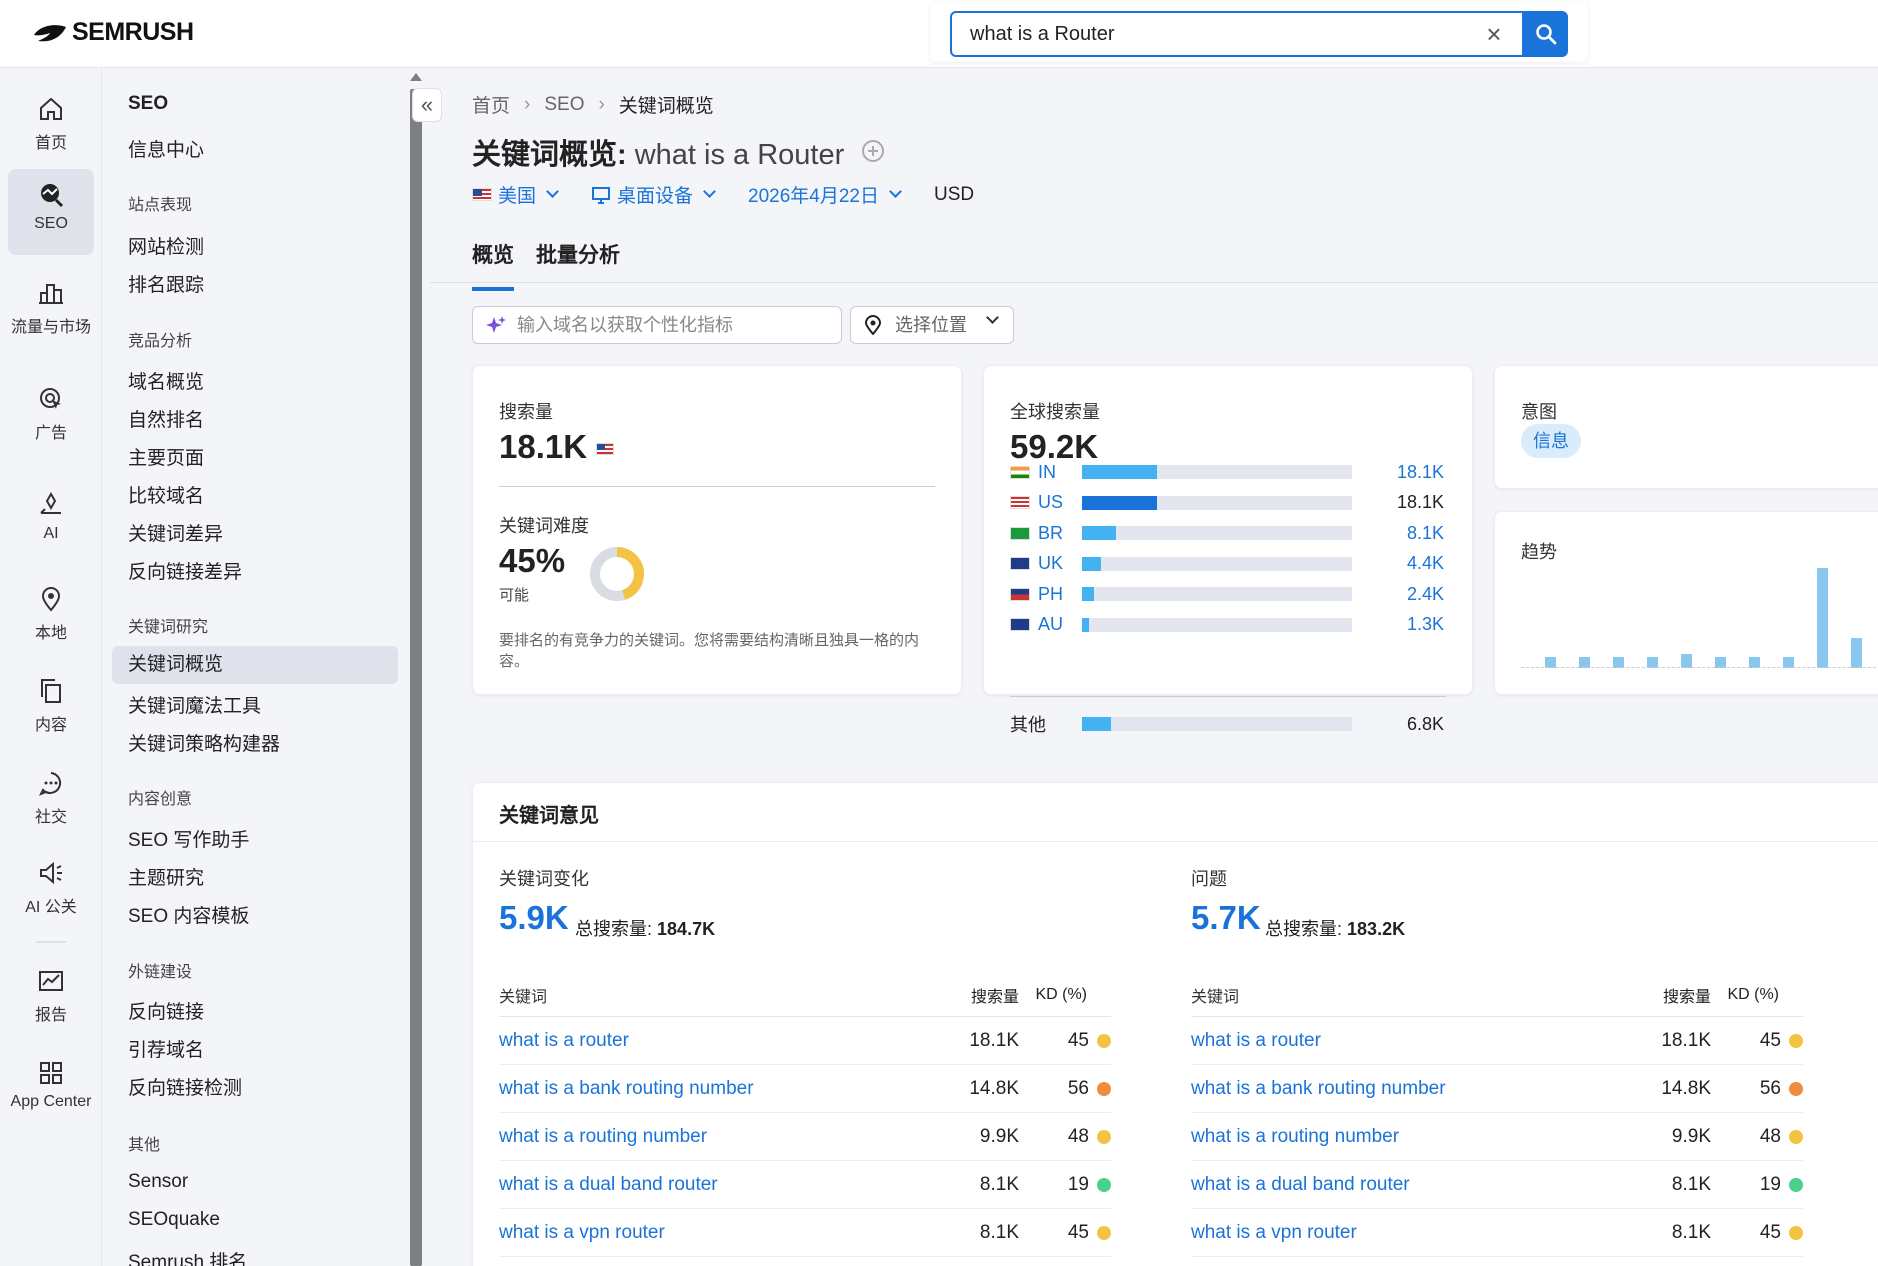  What do you see at coordinates (166, 456) in the screenshot?
I see `subnav-item: 主要页面` at bounding box center [166, 456].